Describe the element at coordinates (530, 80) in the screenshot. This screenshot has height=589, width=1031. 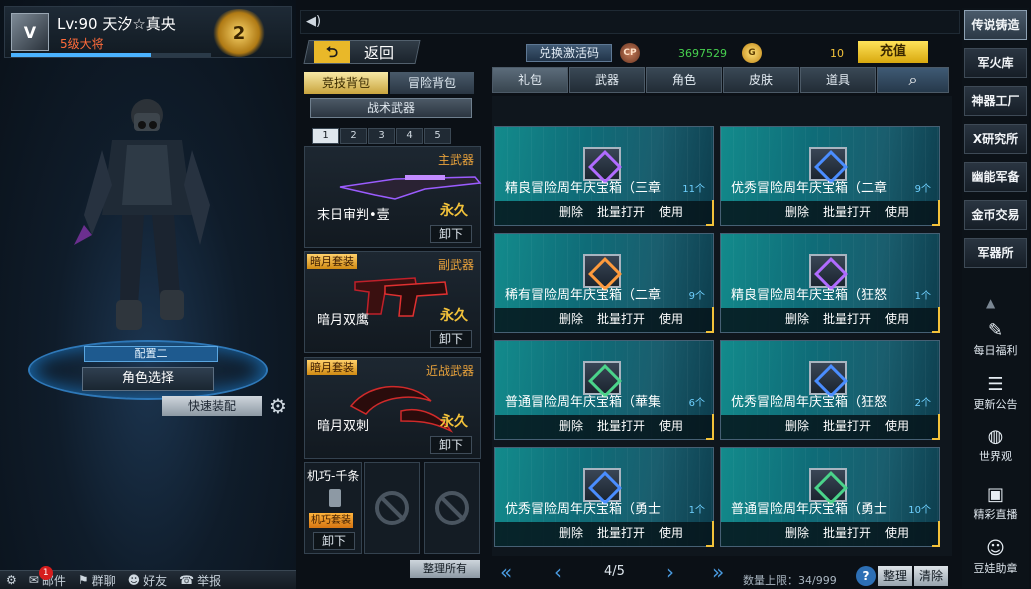
I see `tab-gift-pack: 礼包` at that location.